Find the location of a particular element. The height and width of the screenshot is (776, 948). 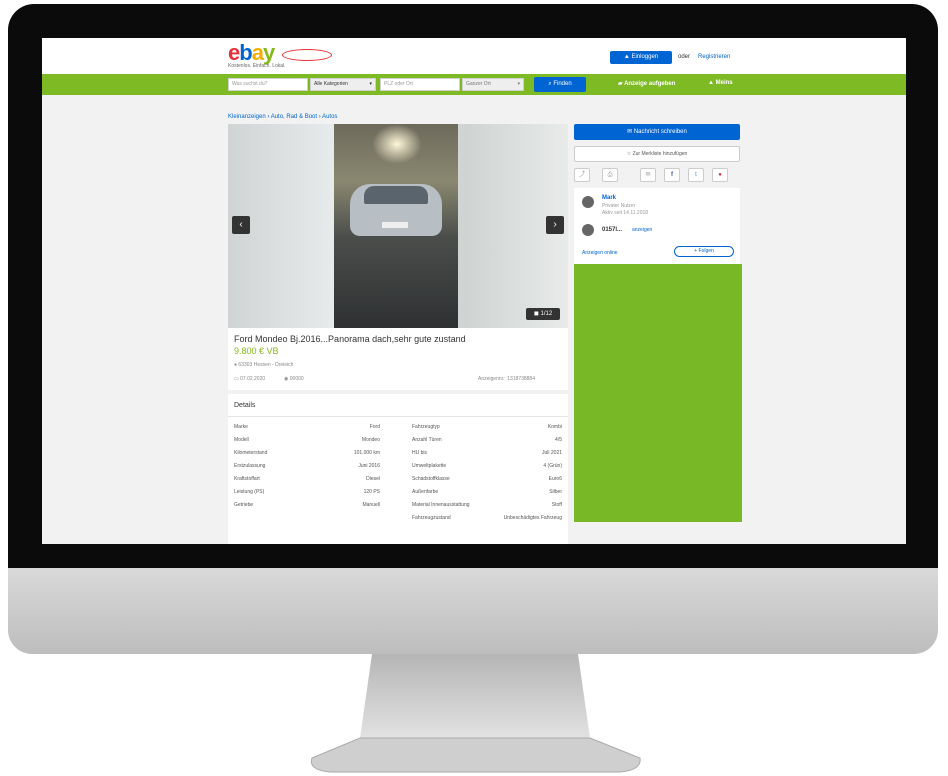

detail-key: Fahrzeugtyp is located at coordinates (426, 427).